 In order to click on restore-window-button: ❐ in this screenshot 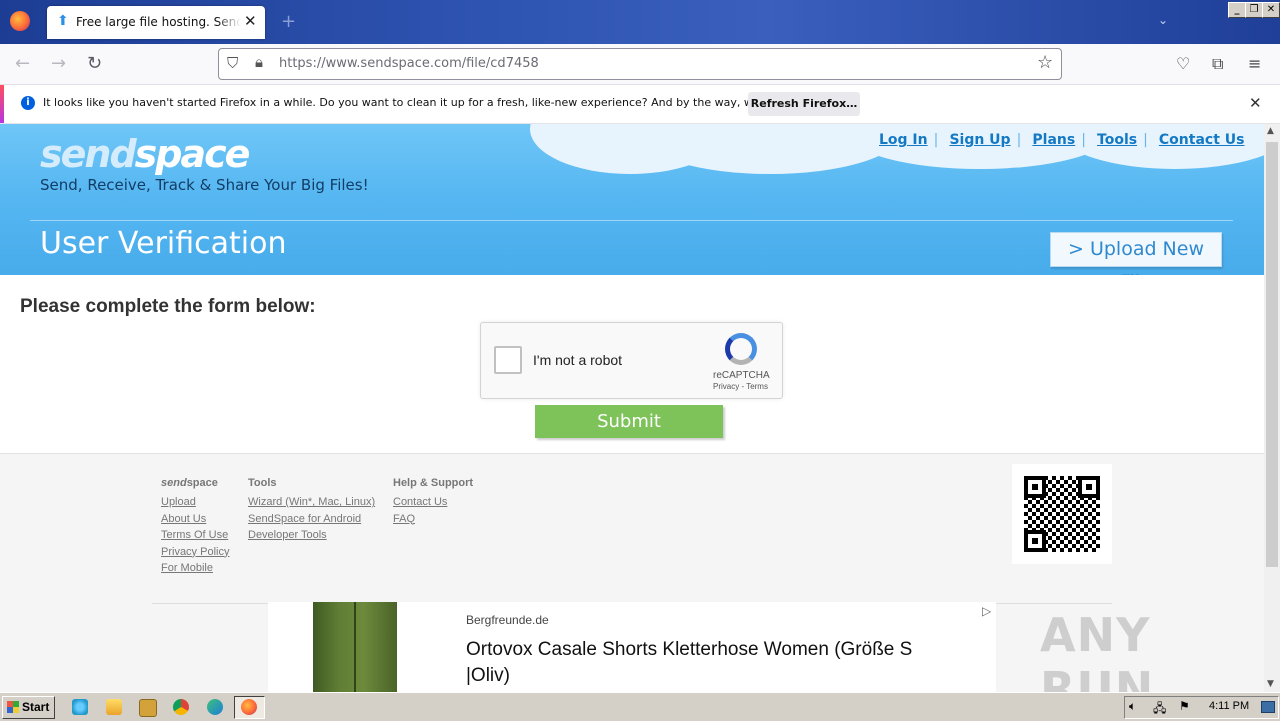, I will do `click(1254, 10)`.